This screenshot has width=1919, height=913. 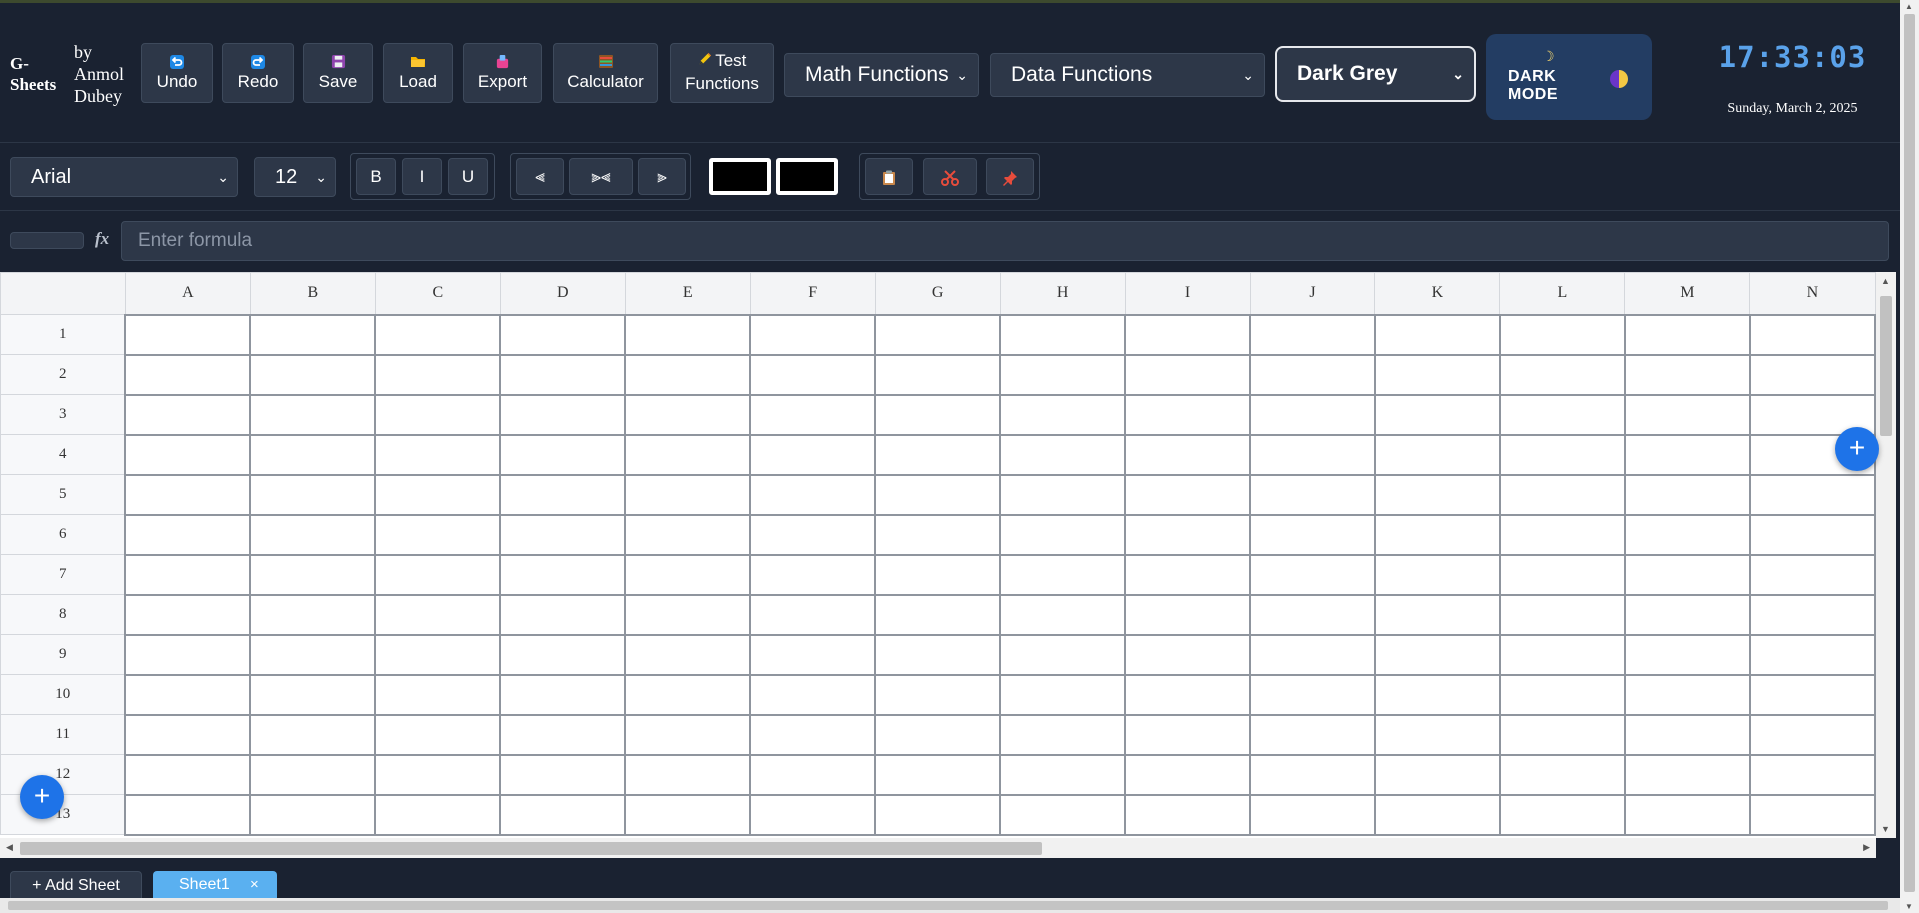 What do you see at coordinates (63, 734) in the screenshot?
I see `row-header: 11` at bounding box center [63, 734].